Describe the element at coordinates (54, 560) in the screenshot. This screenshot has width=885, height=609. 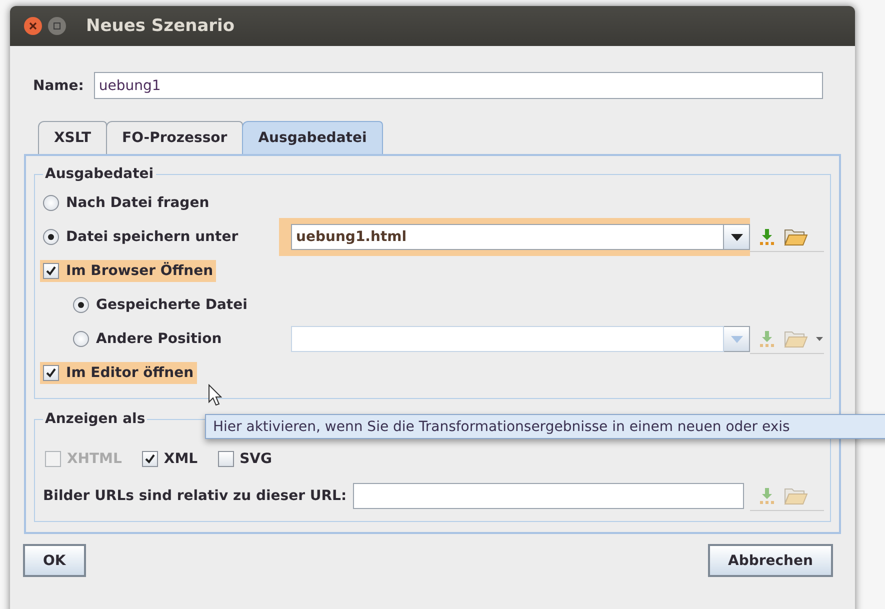
I see `dialog-button: OK` at that location.